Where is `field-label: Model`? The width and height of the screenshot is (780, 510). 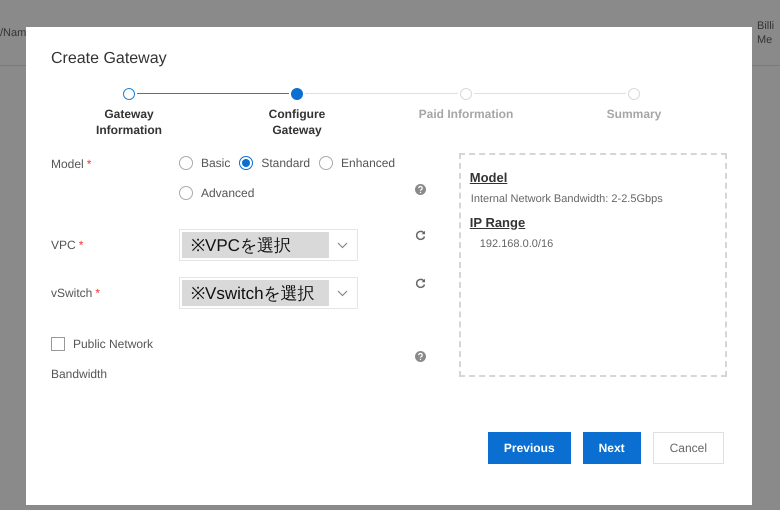
field-label: Model is located at coordinates (67, 164).